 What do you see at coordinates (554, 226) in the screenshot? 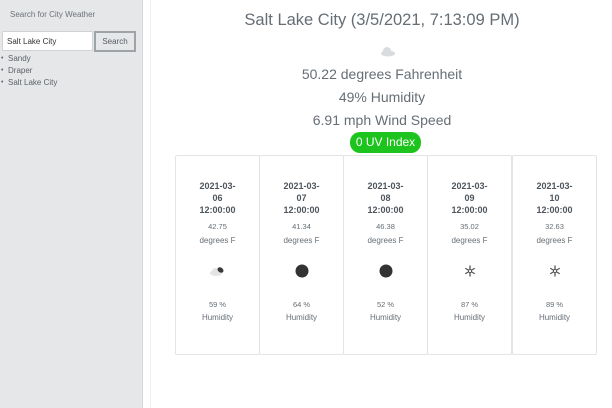
I see `forecast-temperature: 32.63` at bounding box center [554, 226].